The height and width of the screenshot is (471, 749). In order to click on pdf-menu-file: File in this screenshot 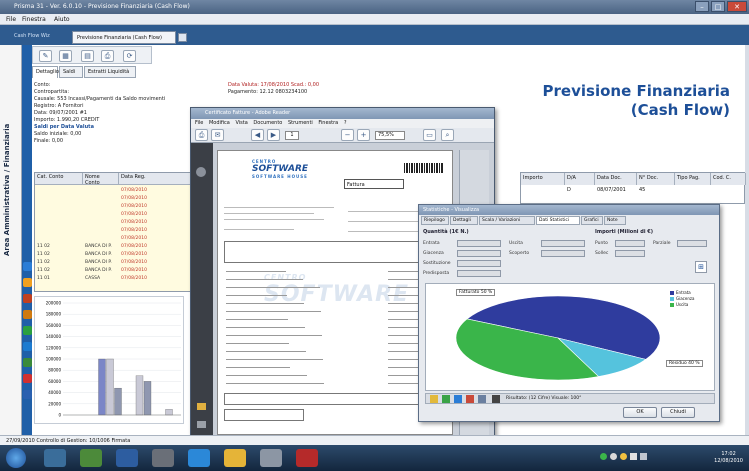, I will do `click(199, 123)`.